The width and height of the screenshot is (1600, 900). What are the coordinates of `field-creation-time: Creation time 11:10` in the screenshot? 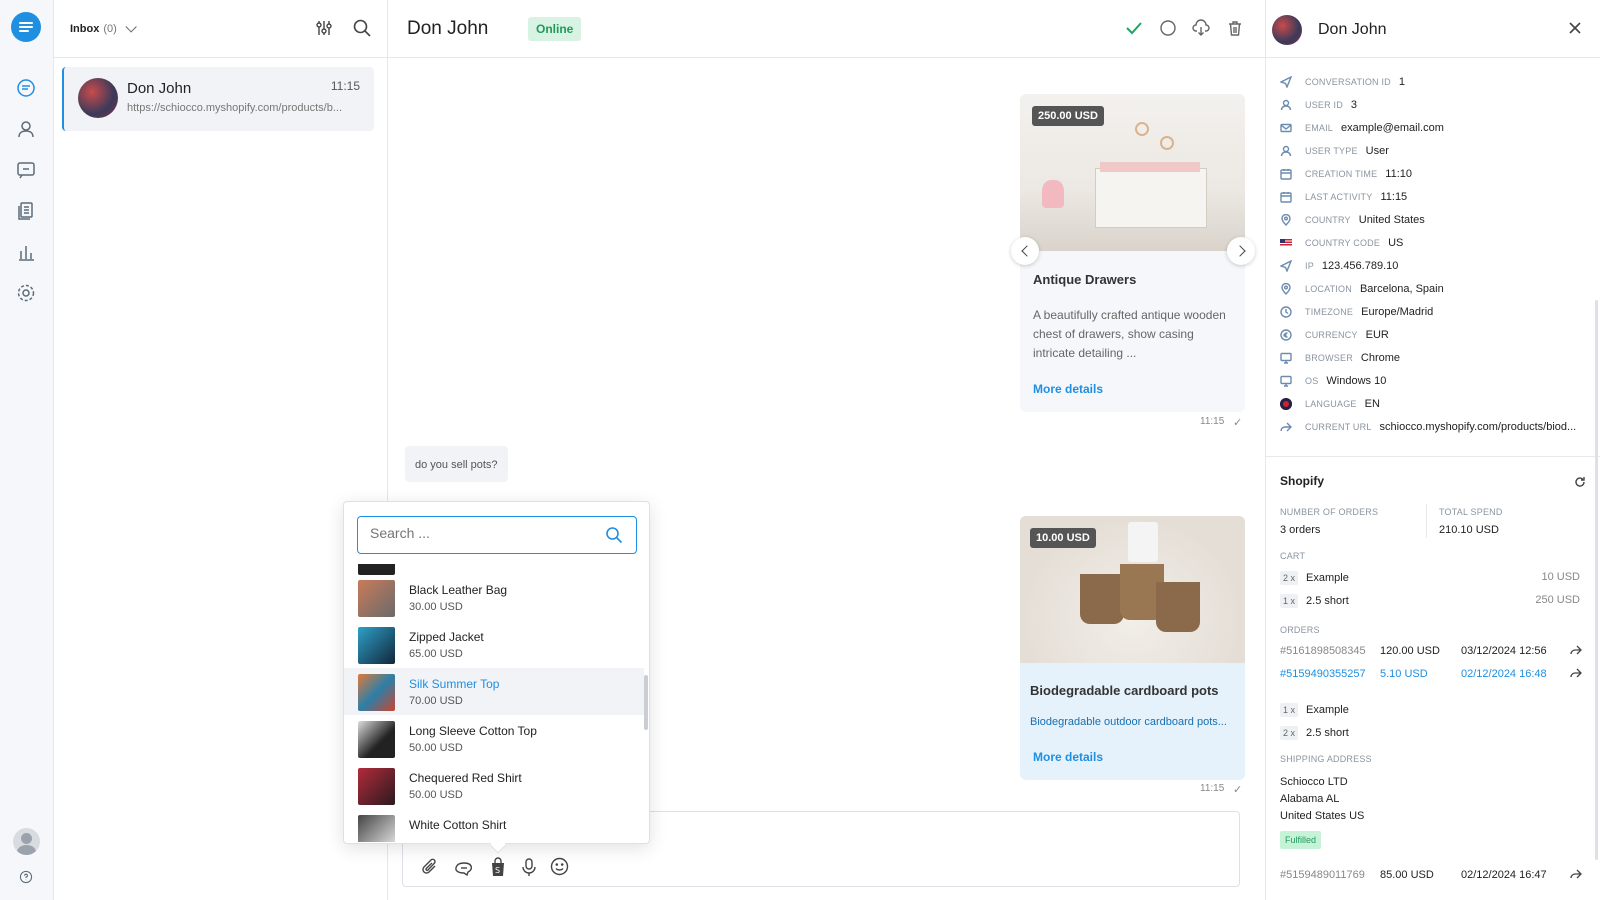 It's located at (1346, 174).